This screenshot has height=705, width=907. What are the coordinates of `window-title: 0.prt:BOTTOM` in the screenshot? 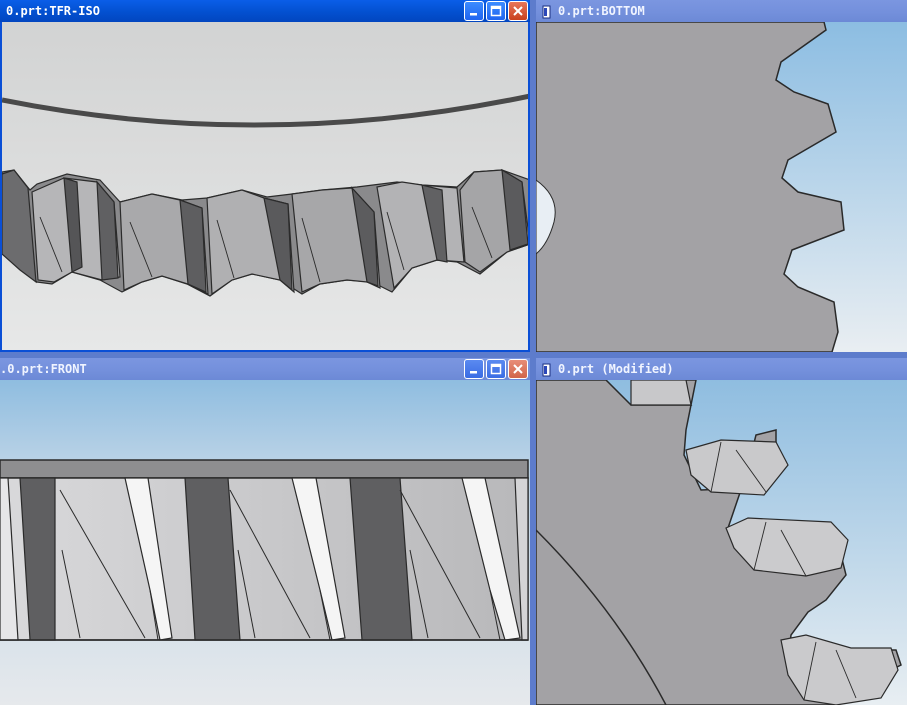 It's located at (601, 11).